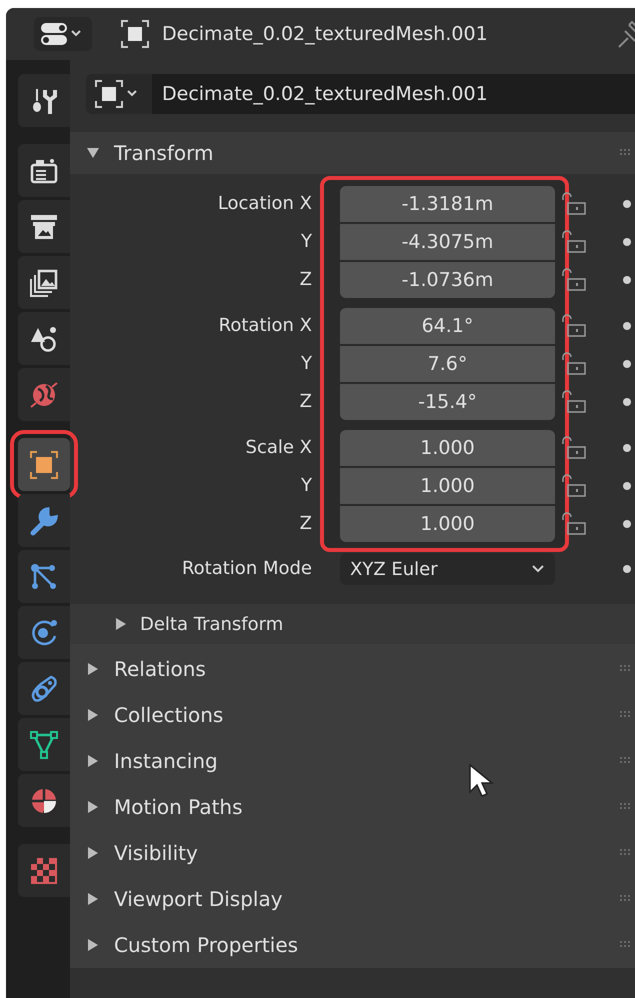  What do you see at coordinates (178, 807) in the screenshot?
I see `panel-title: Motion Paths` at bounding box center [178, 807].